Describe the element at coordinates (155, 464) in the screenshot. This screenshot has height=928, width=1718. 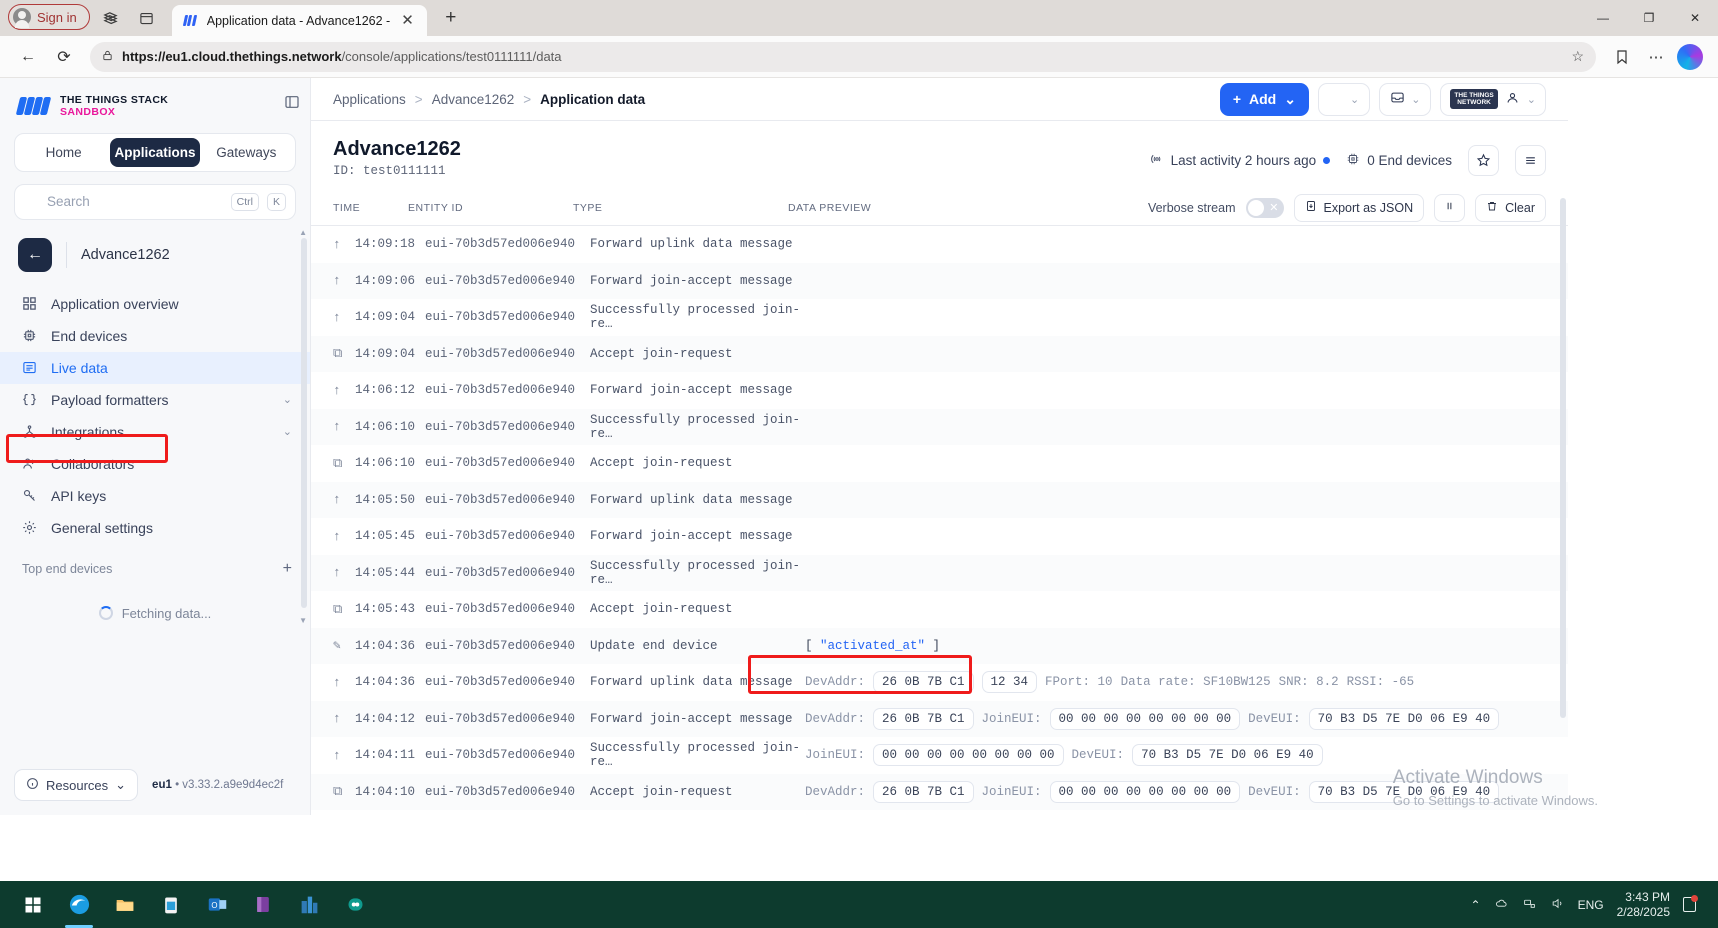
I see `sidebar-item-collaborators: Collaborators` at that location.